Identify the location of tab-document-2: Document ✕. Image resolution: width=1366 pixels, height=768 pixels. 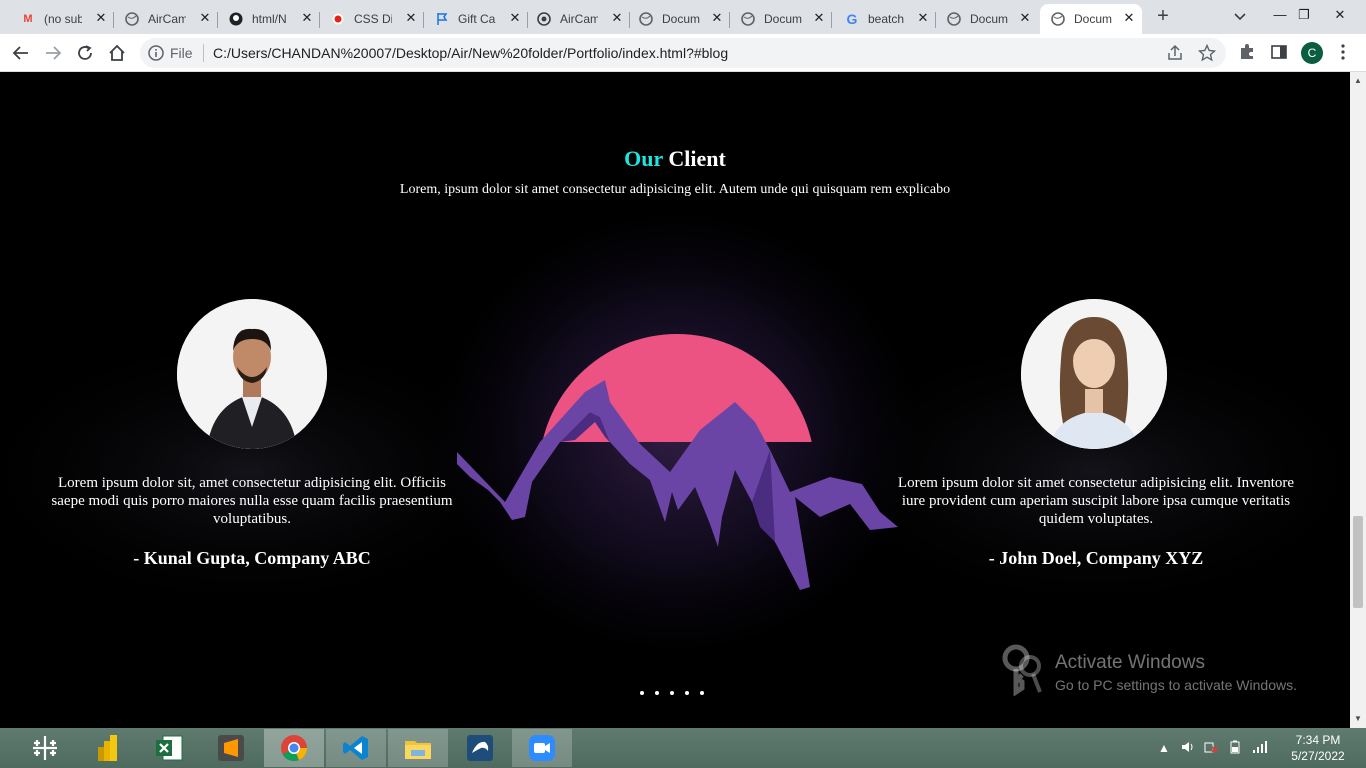
(781, 19).